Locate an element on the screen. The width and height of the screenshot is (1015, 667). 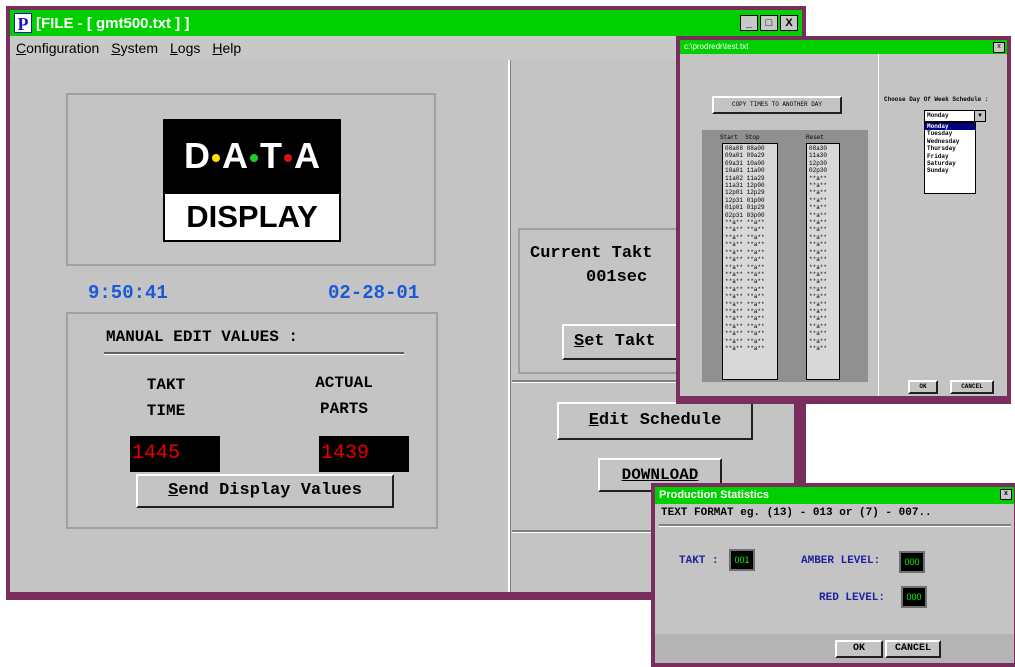
minimize-button: _ is located at coordinates (749, 23).